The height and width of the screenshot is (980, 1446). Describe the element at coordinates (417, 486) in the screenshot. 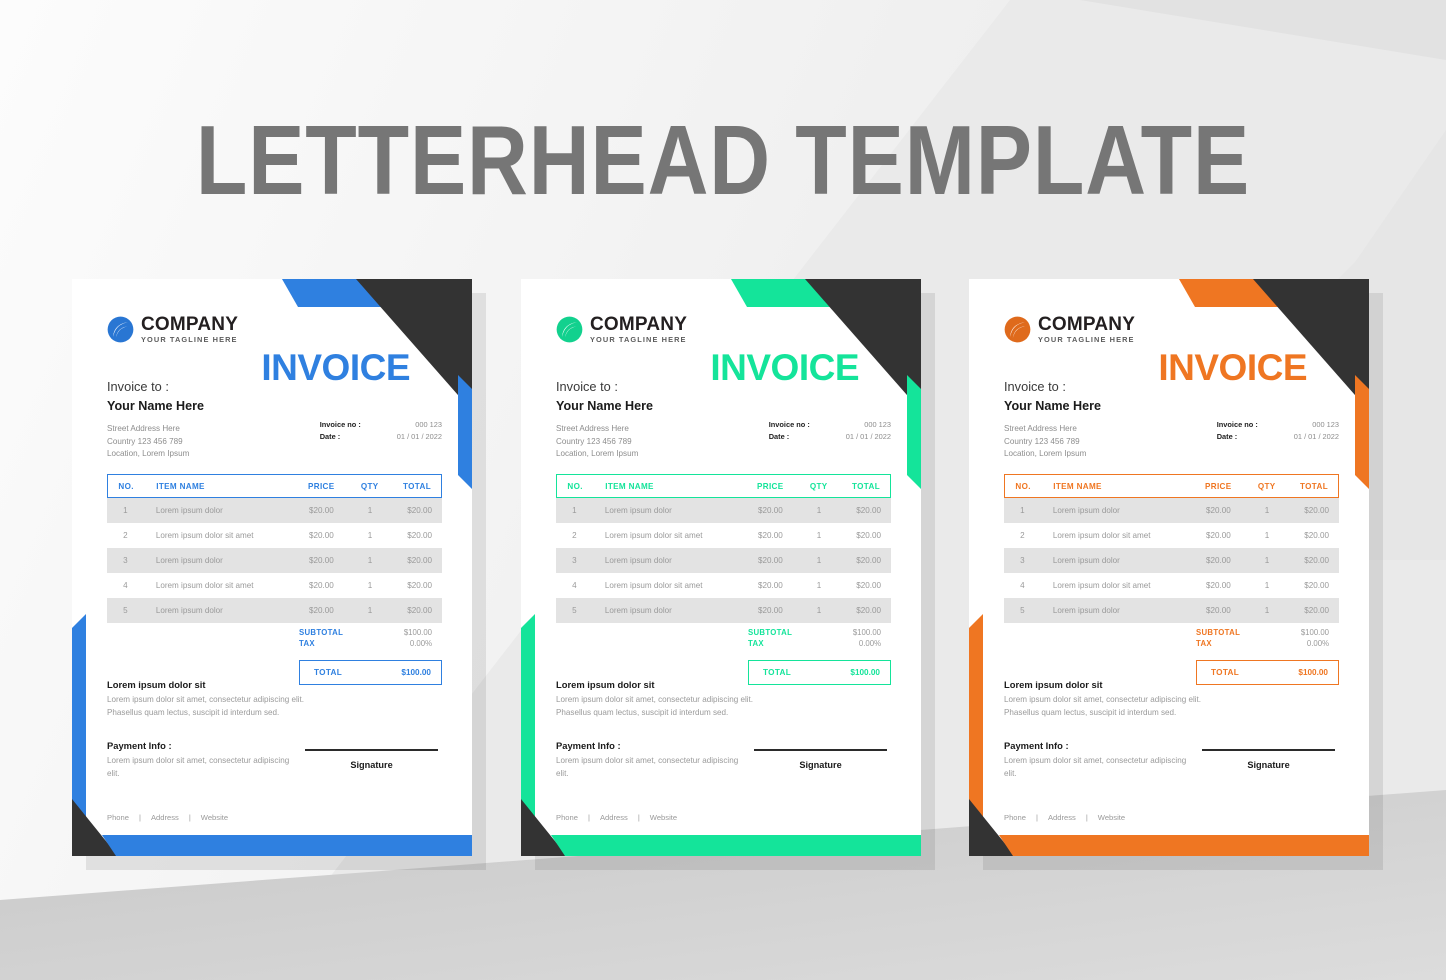

I see `col-header-total: TOTAL` at that location.